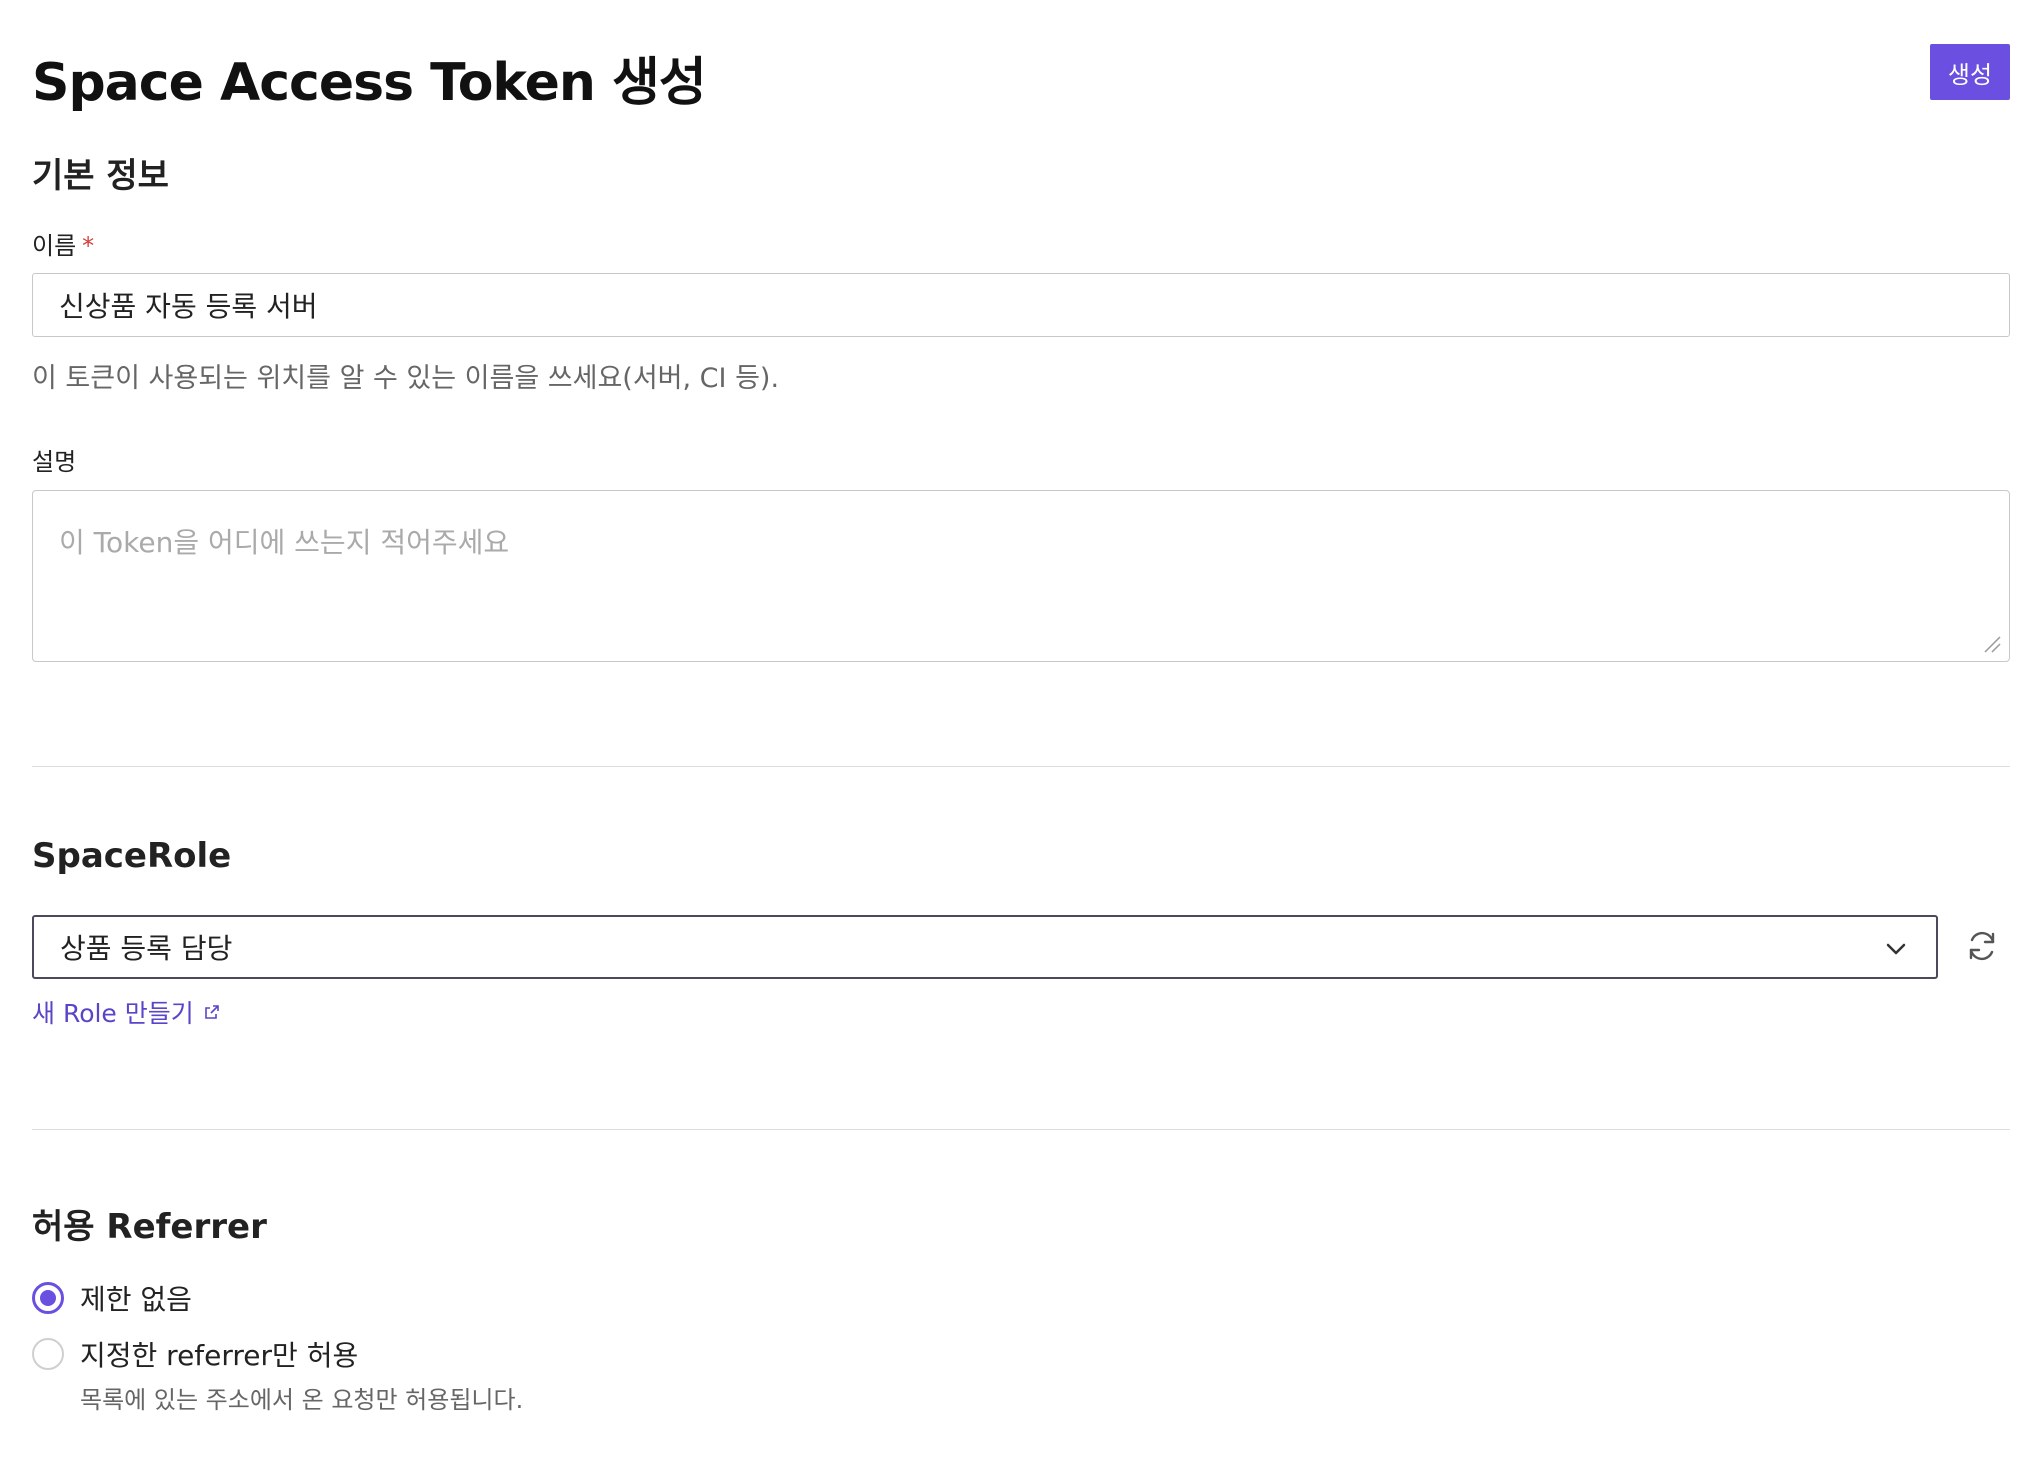 The height and width of the screenshot is (1474, 2032). Describe the element at coordinates (1021, 576) in the screenshot. I see `description-textarea: 이 Token을 어디에 쓰는지 적어주세요` at that location.